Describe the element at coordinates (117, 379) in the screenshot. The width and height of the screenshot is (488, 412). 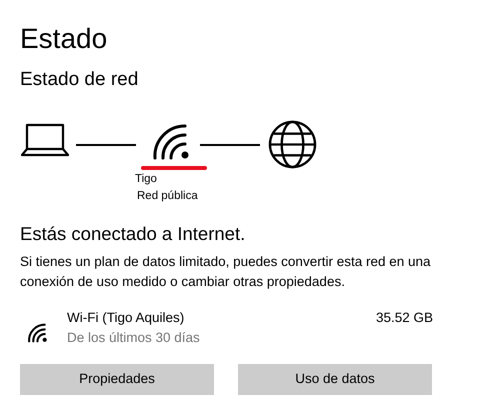
I see `action-button: Propiedades` at that location.